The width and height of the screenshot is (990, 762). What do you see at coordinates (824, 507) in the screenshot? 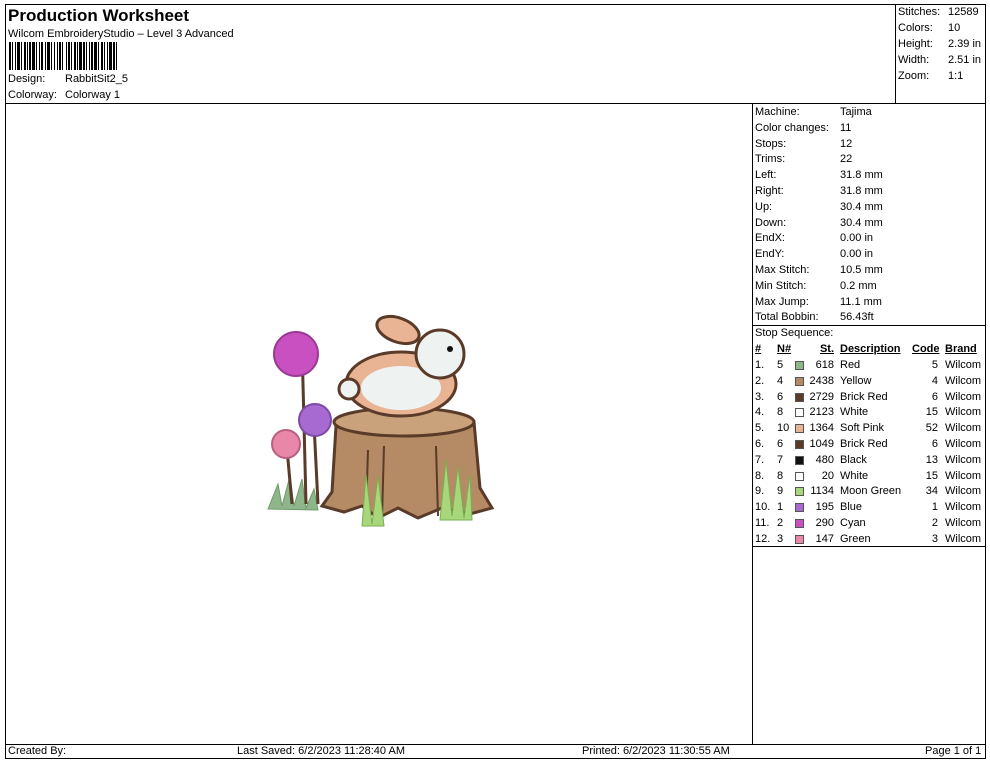
I see `stop-stitches: 195` at bounding box center [824, 507].